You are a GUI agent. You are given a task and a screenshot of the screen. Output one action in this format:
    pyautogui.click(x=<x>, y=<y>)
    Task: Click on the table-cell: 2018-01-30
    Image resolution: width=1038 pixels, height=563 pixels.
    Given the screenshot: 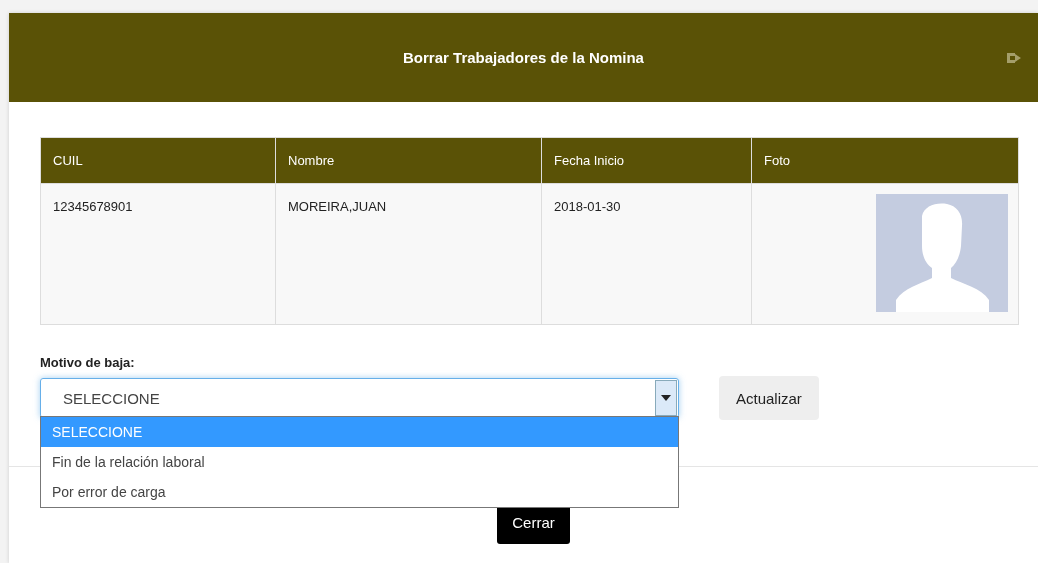 What is the action you would take?
    pyautogui.click(x=646, y=254)
    